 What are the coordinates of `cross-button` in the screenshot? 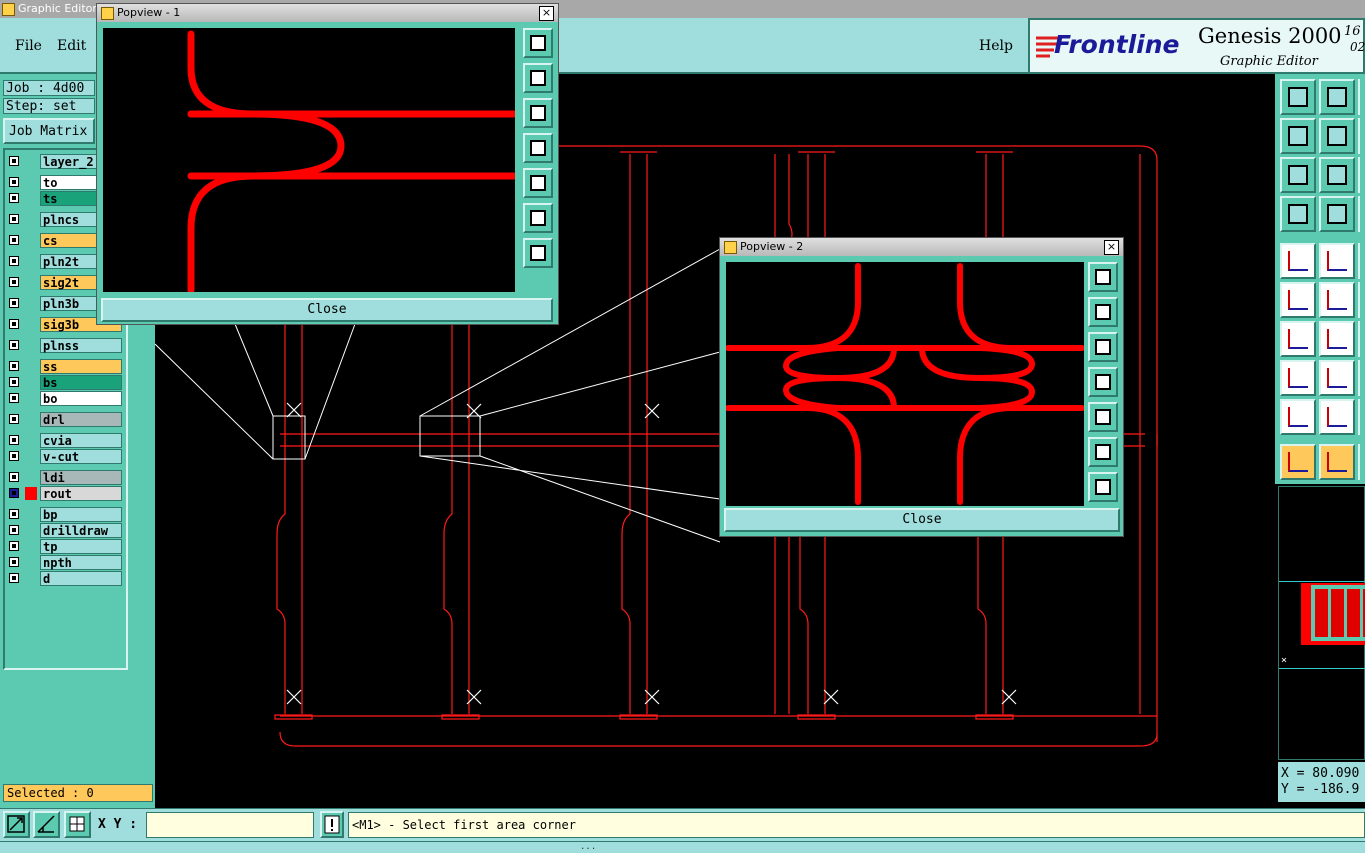 It's located at (1337, 300).